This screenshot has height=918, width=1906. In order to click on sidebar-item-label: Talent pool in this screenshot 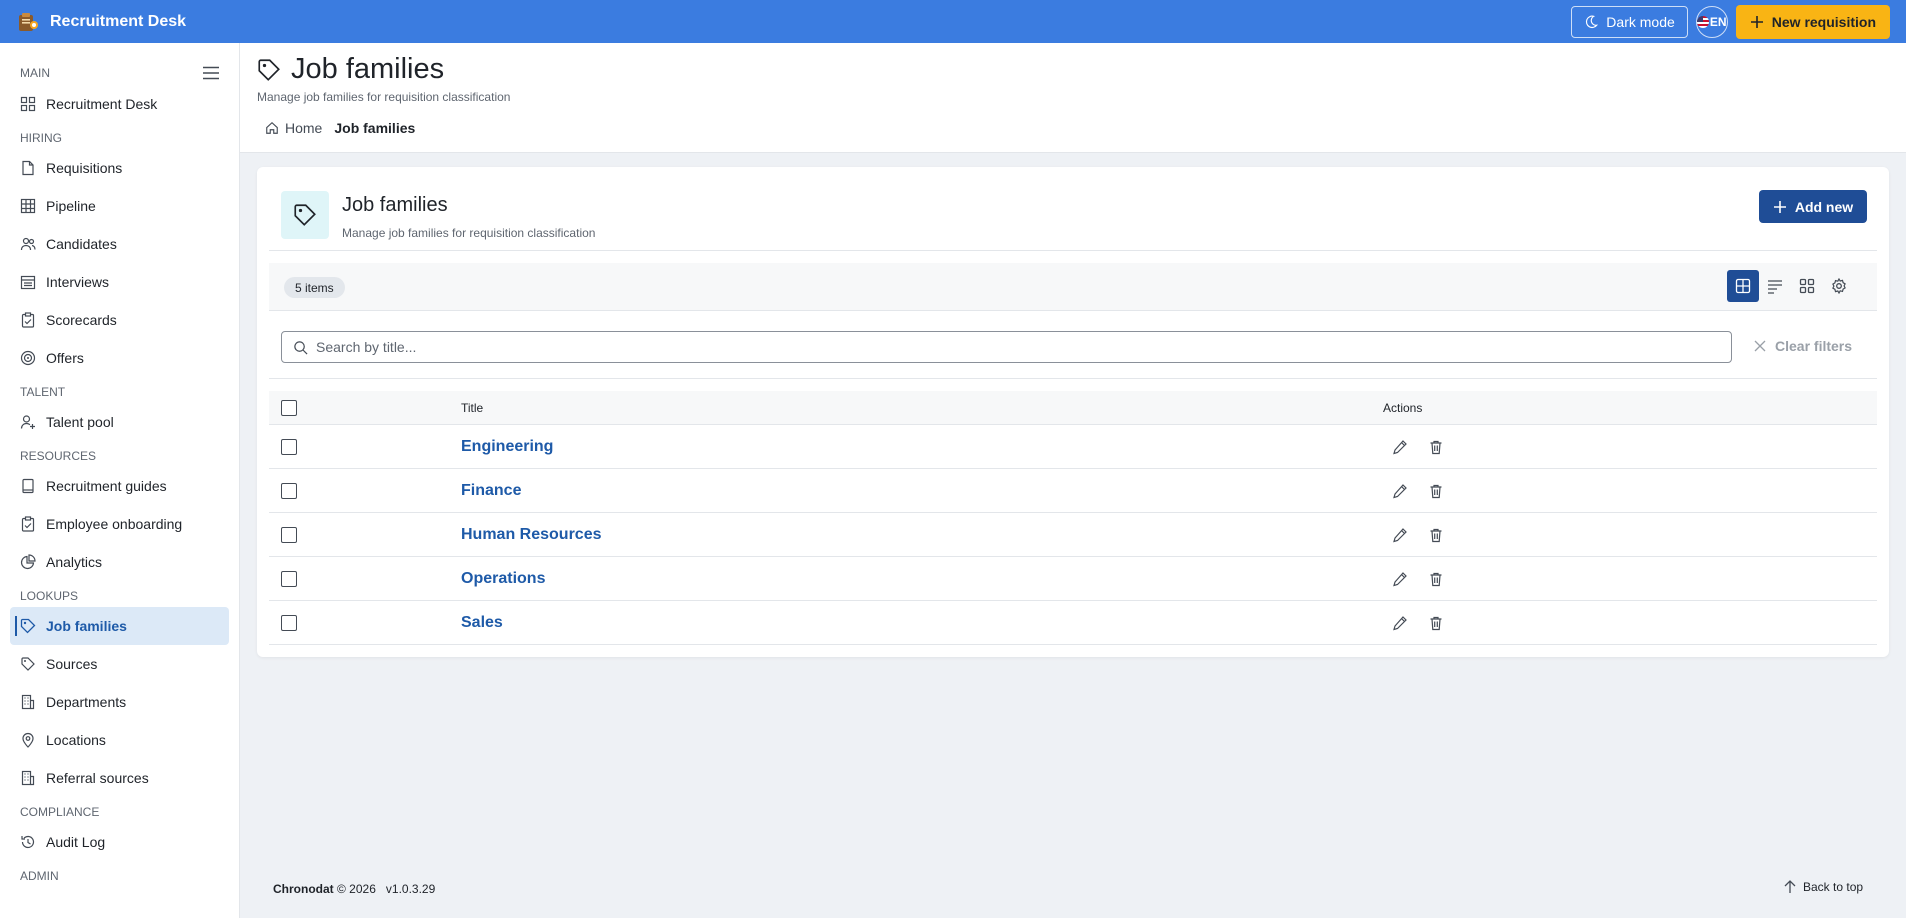, I will do `click(80, 422)`.